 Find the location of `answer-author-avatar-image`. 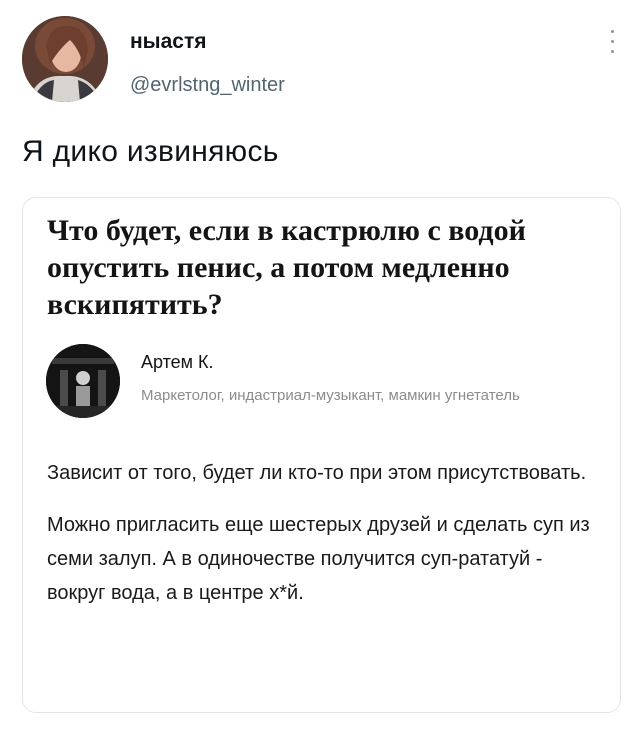

answer-author-avatar-image is located at coordinates (83, 381).